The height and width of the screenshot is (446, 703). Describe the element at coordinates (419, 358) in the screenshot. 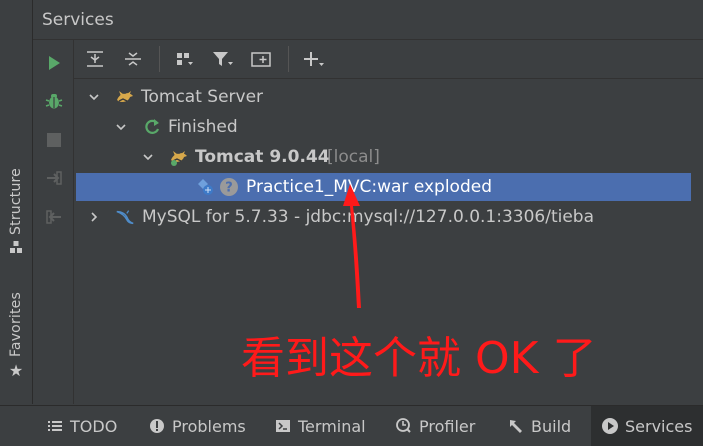

I see `annotation-text: 看到这个就 OK 了` at that location.